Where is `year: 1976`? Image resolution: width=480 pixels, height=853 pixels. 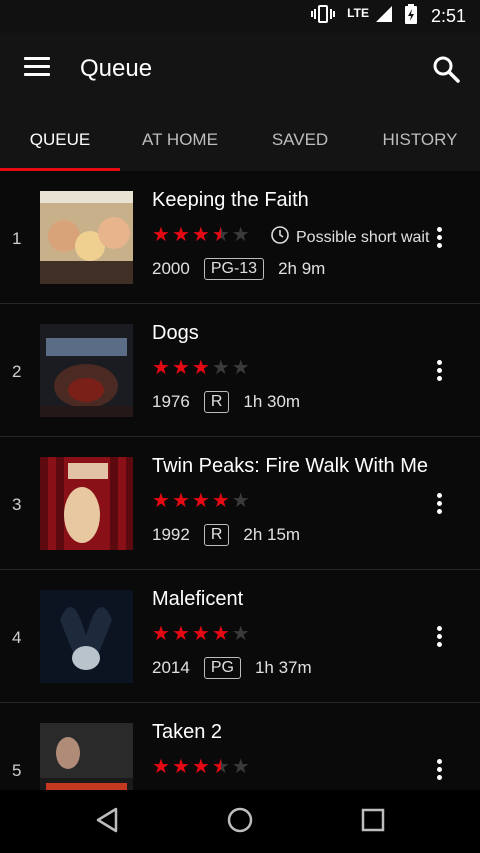
year: 1976 is located at coordinates (171, 401).